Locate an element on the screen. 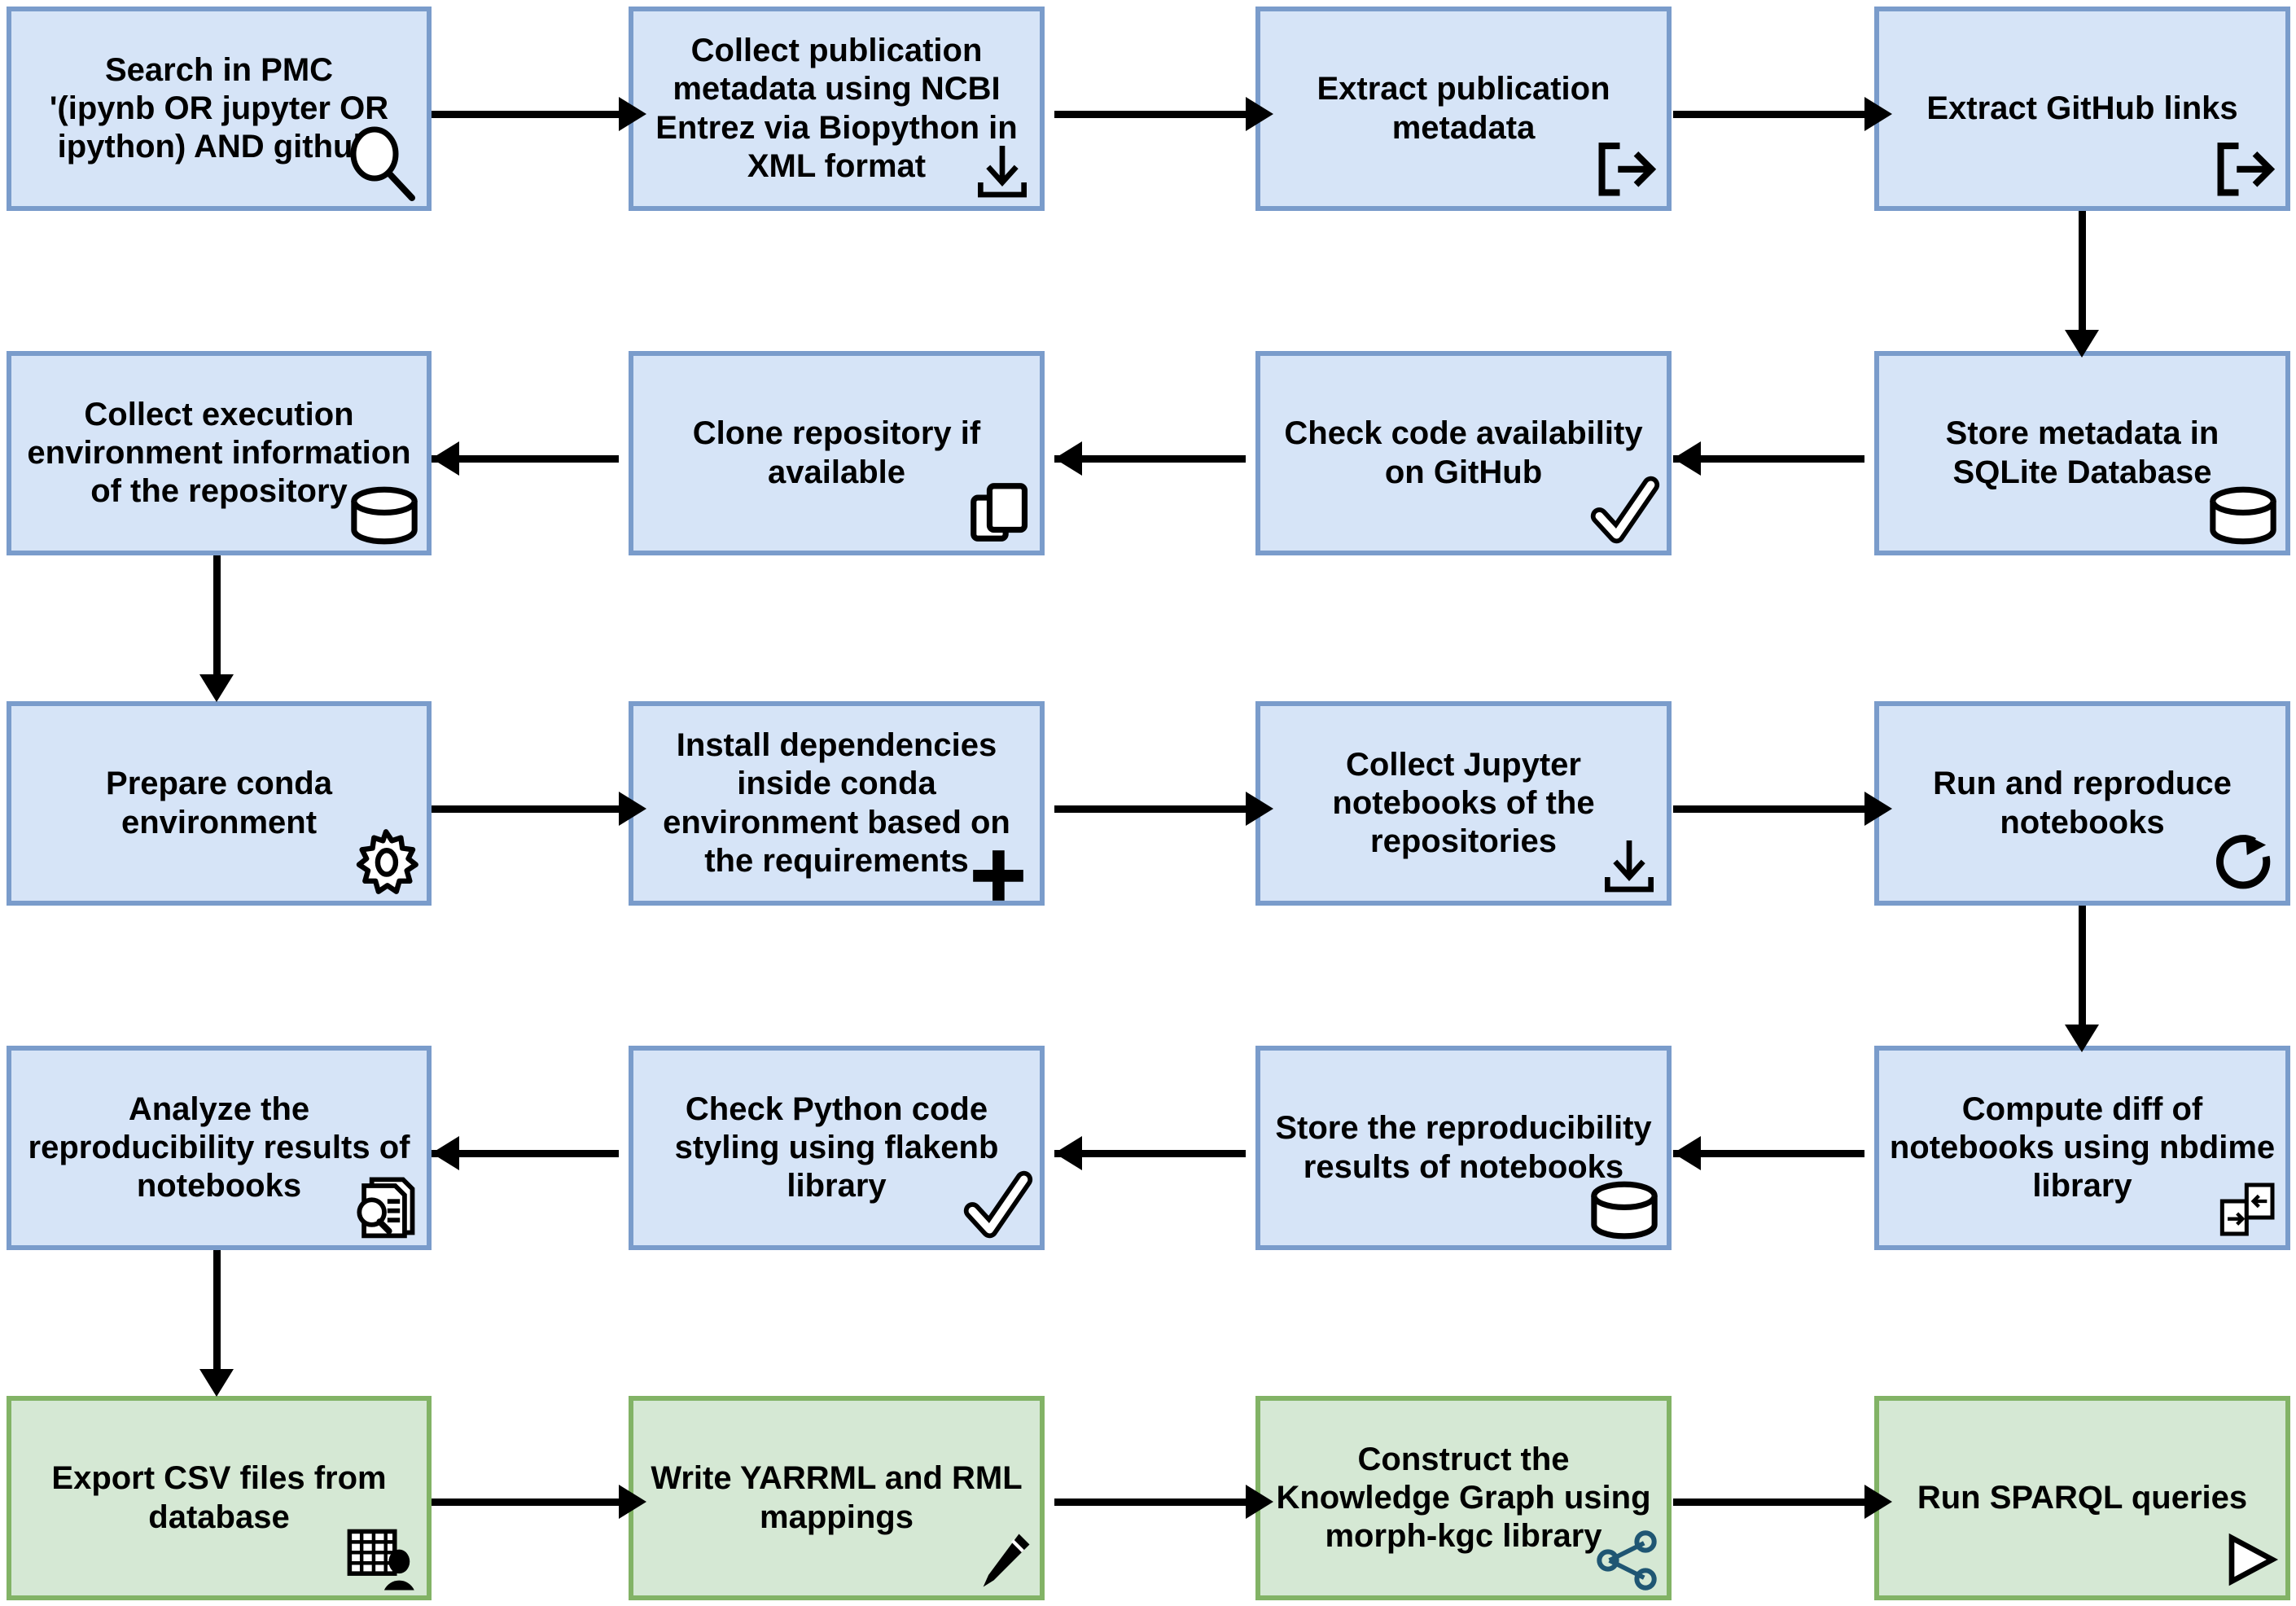 This screenshot has height=1606, width=2296. gear-icon is located at coordinates (386, 861).